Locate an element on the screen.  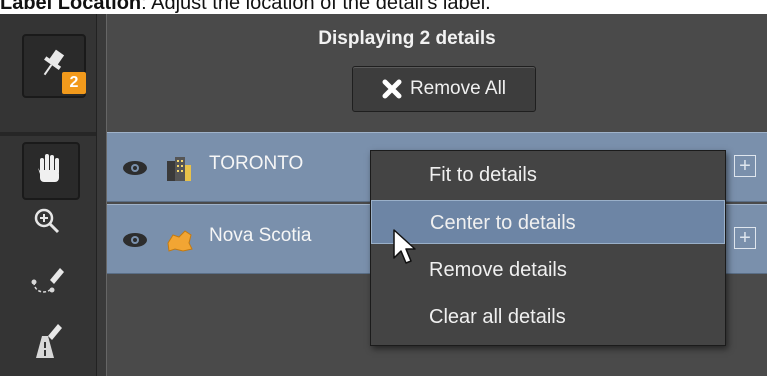
row-label: TORONTO is located at coordinates (256, 163).